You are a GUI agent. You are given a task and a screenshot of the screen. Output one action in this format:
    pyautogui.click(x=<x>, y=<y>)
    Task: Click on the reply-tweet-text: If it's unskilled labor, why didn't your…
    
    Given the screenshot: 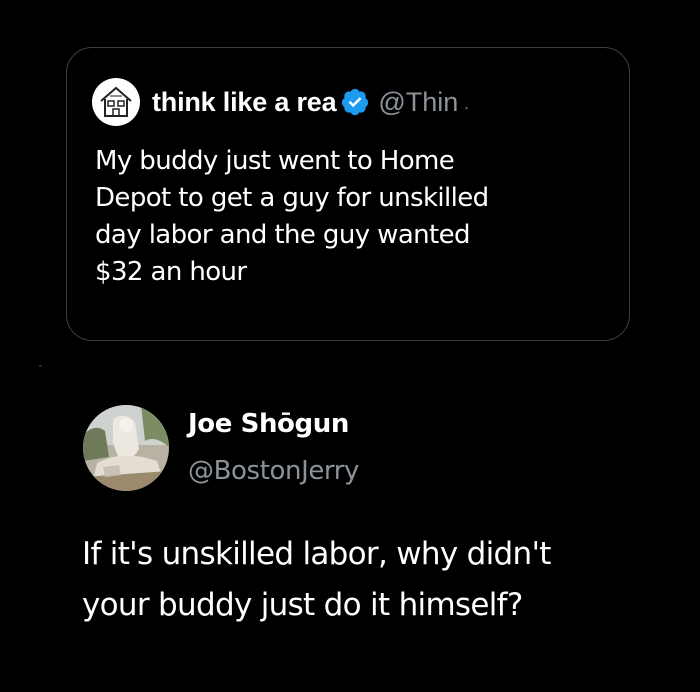 What is the action you would take?
    pyautogui.click(x=372, y=580)
    